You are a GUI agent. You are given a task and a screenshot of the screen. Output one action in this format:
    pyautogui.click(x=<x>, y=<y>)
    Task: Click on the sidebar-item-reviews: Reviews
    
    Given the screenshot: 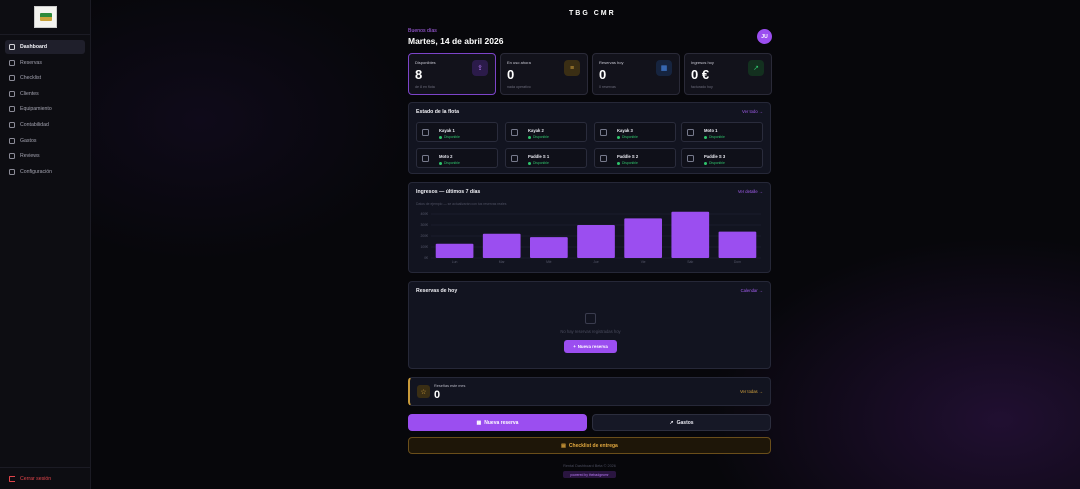 What is the action you would take?
    pyautogui.click(x=45, y=156)
    